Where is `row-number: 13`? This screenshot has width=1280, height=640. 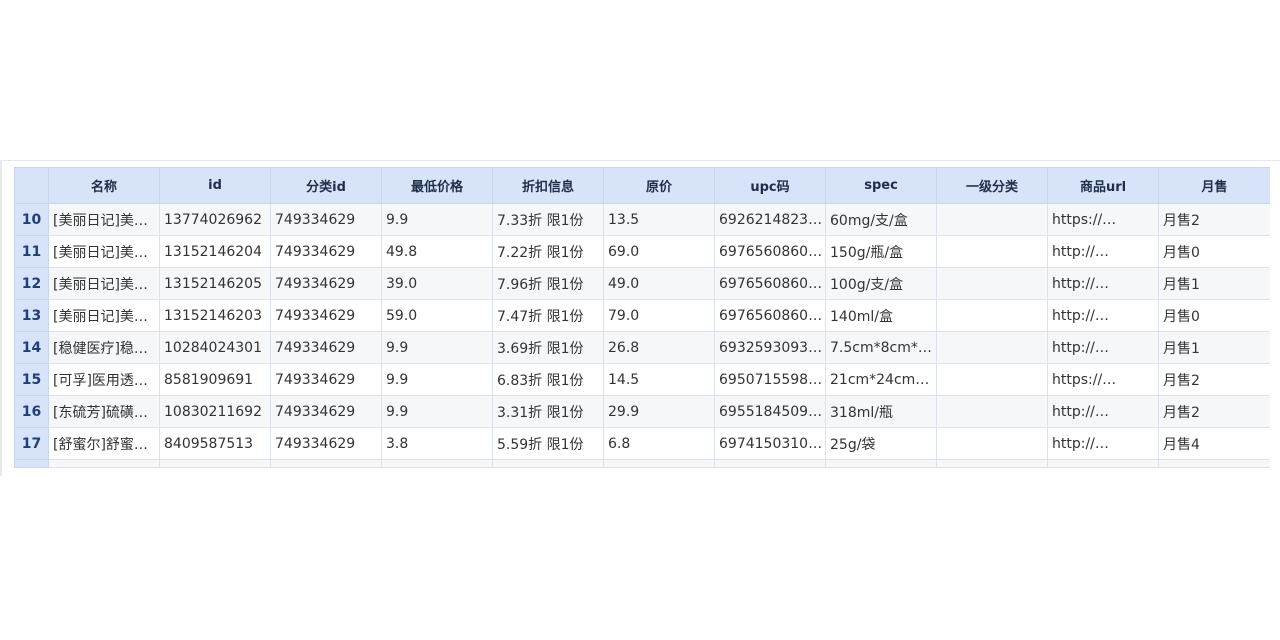 row-number: 13 is located at coordinates (31, 315).